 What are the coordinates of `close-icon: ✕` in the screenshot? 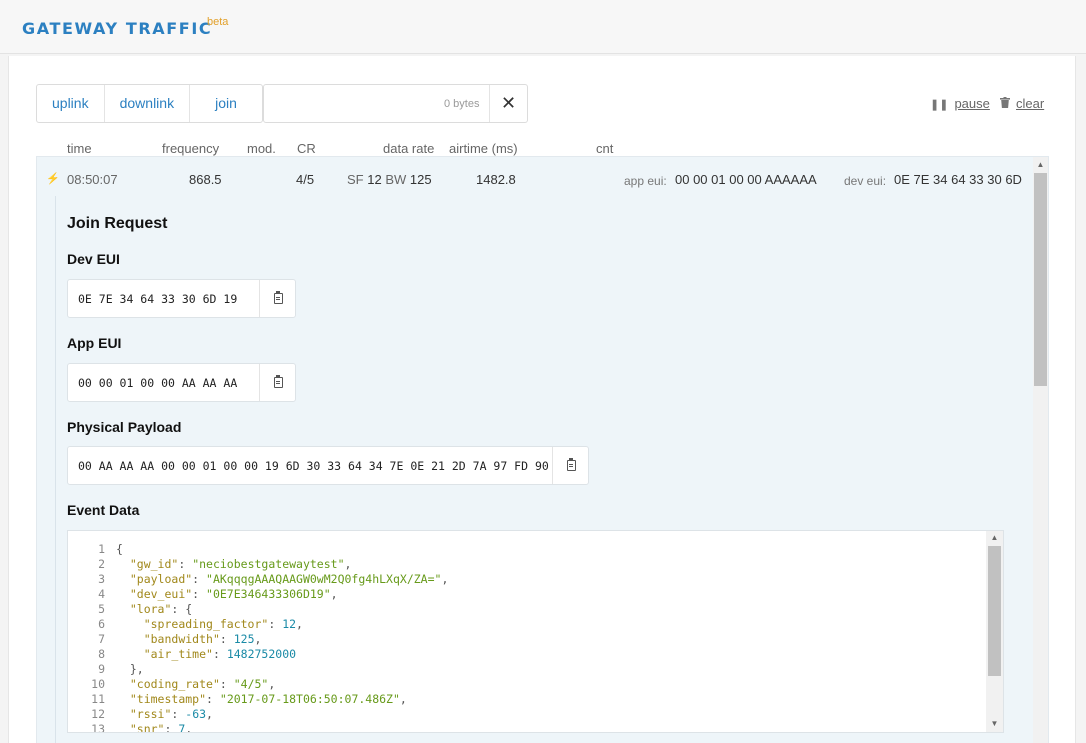 It's located at (508, 103).